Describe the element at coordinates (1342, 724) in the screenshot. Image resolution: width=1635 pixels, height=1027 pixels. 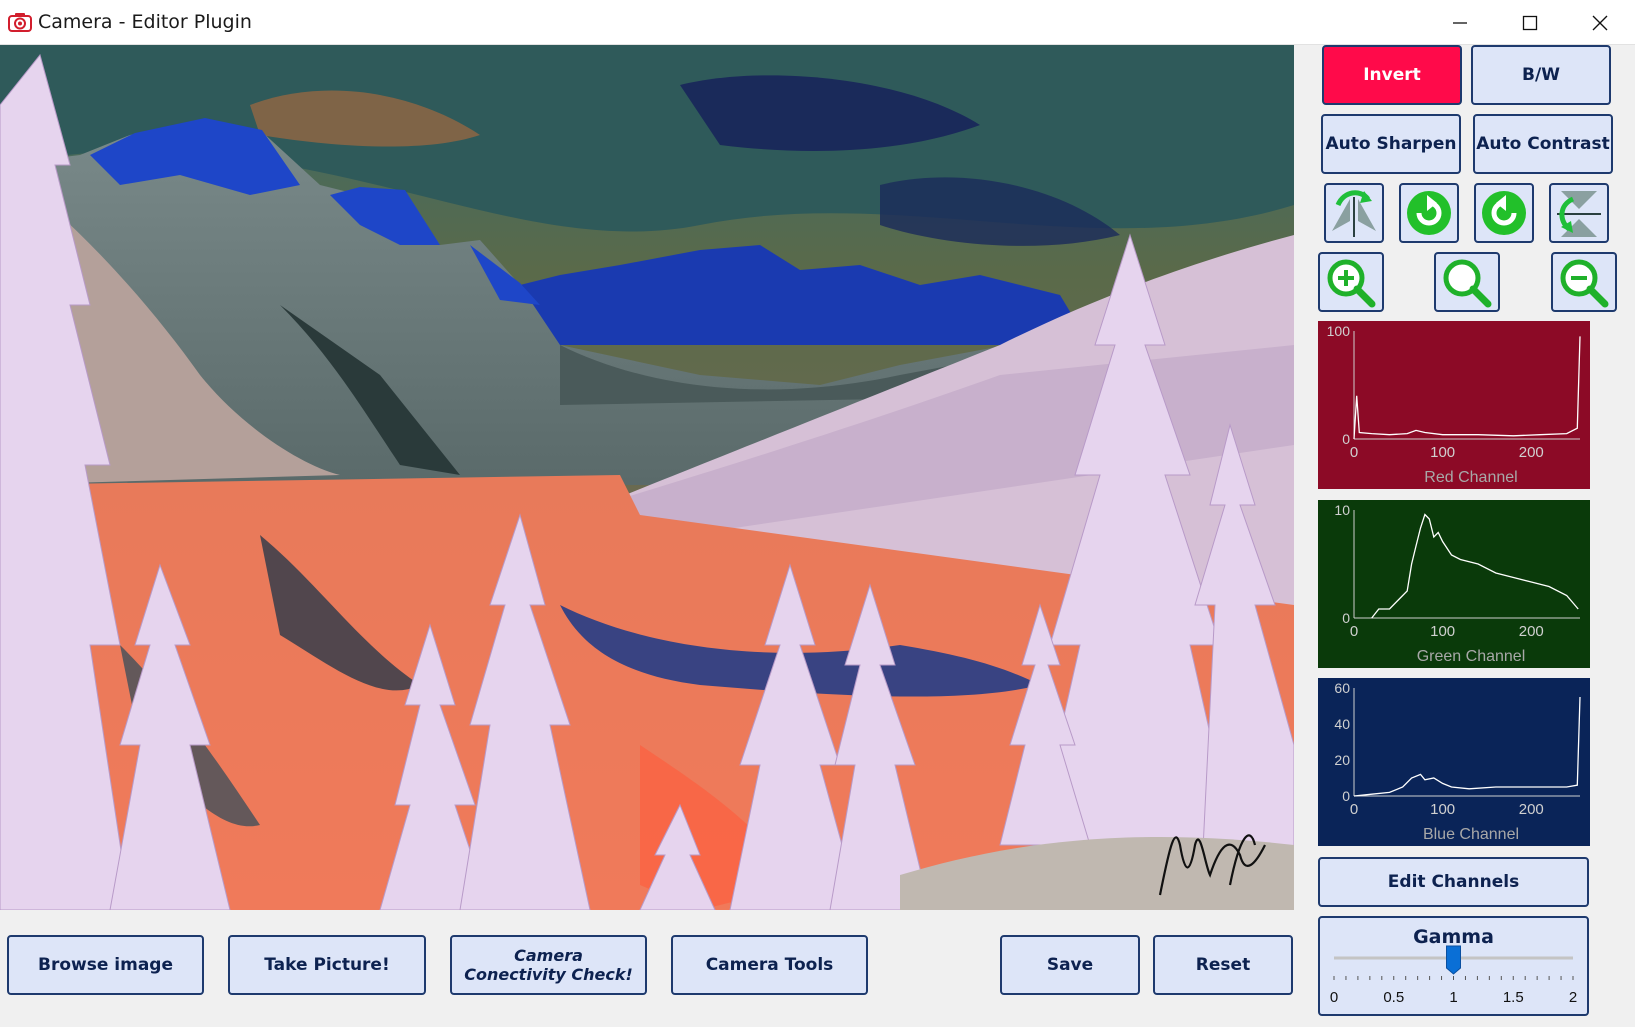
I see `y-tick-label: 40` at that location.